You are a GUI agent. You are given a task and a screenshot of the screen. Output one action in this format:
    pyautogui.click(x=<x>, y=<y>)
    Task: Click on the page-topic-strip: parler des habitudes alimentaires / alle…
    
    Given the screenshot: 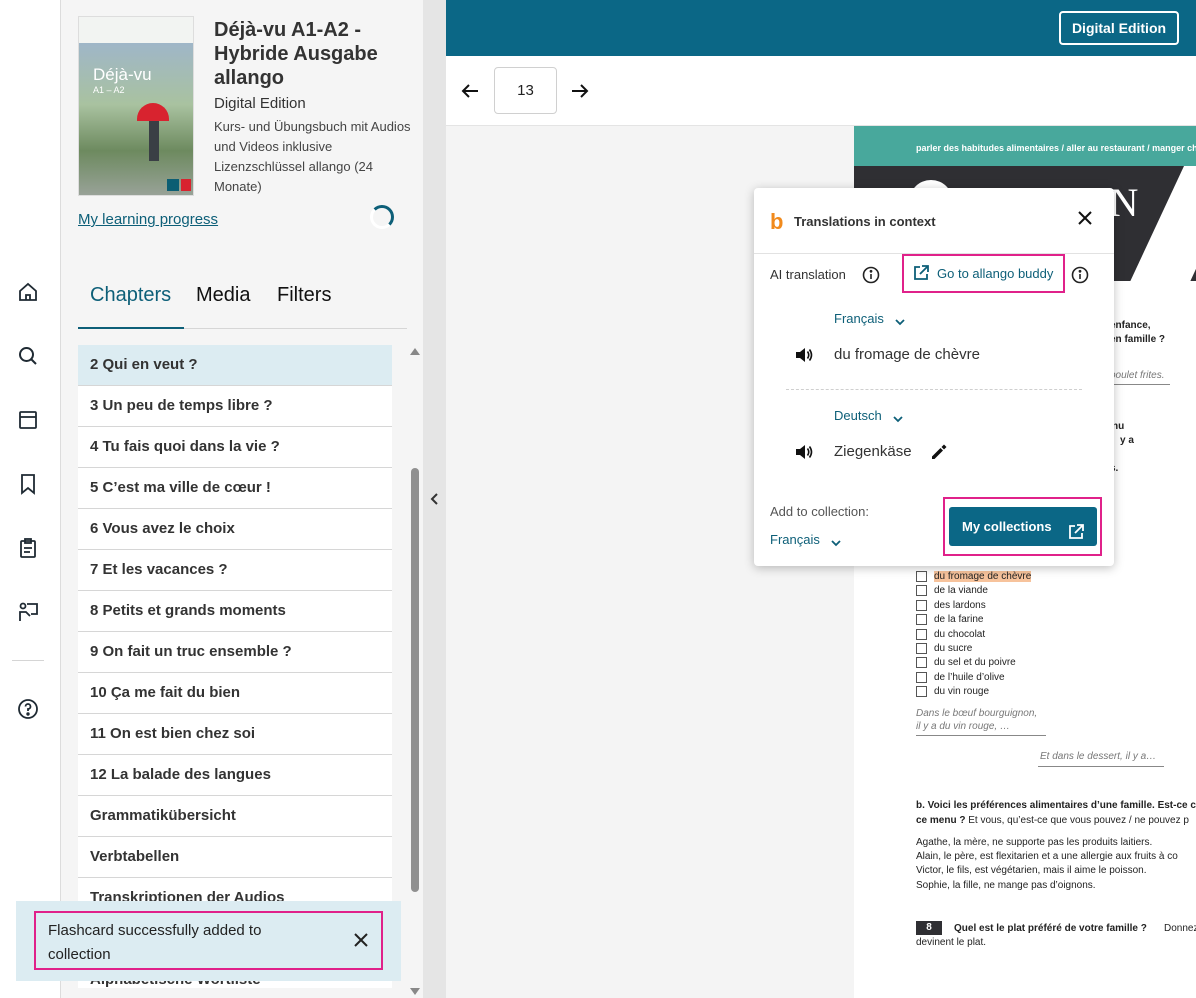 What is the action you would take?
    pyautogui.click(x=1025, y=146)
    